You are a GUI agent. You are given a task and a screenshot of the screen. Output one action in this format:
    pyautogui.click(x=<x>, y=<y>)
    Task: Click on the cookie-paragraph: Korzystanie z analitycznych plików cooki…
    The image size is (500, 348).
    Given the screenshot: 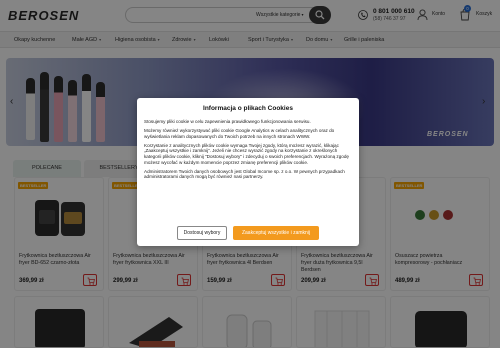 What is the action you would take?
    pyautogui.click(x=246, y=153)
    